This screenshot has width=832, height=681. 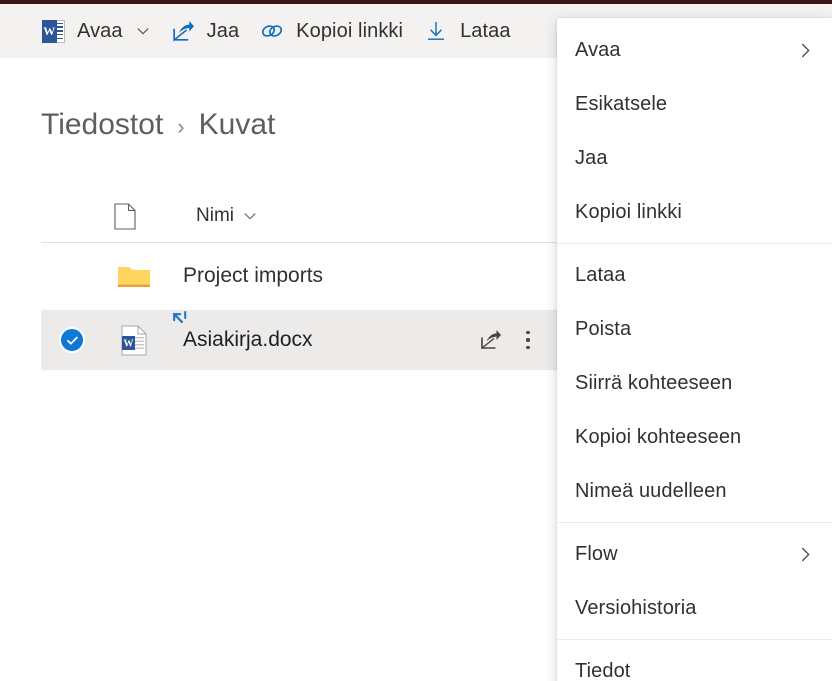 I want to click on command-share-label: Jaa, so click(x=223, y=30).